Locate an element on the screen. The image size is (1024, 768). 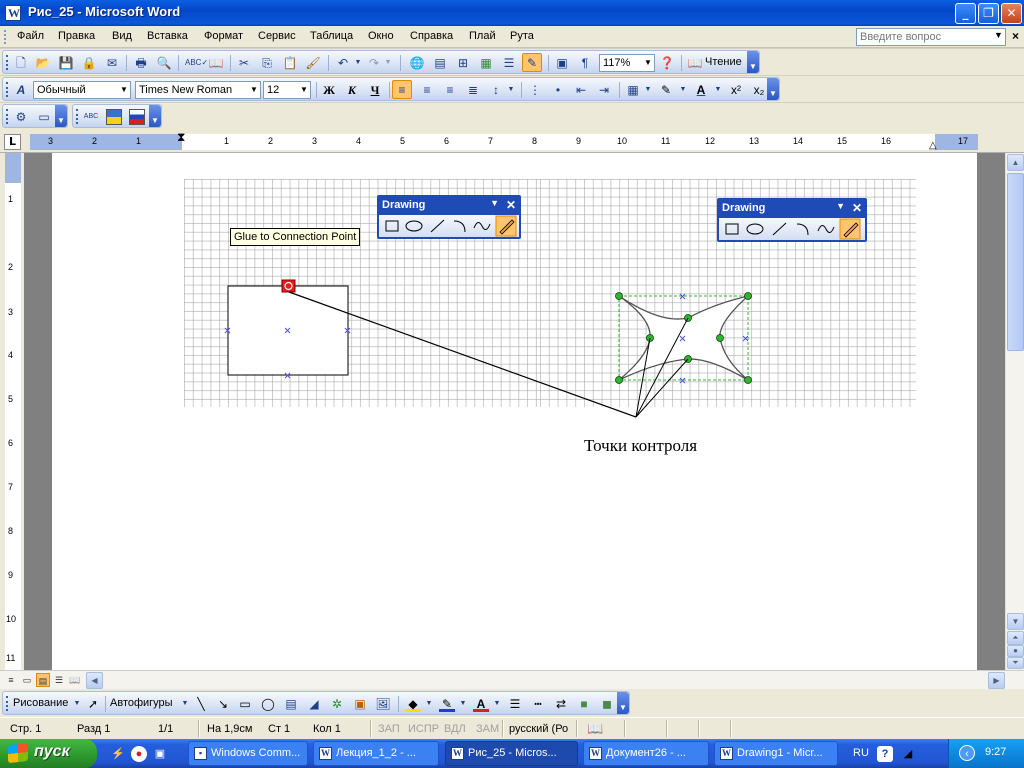
insert-excel-icon: ▦ is located at coordinates (486, 63).